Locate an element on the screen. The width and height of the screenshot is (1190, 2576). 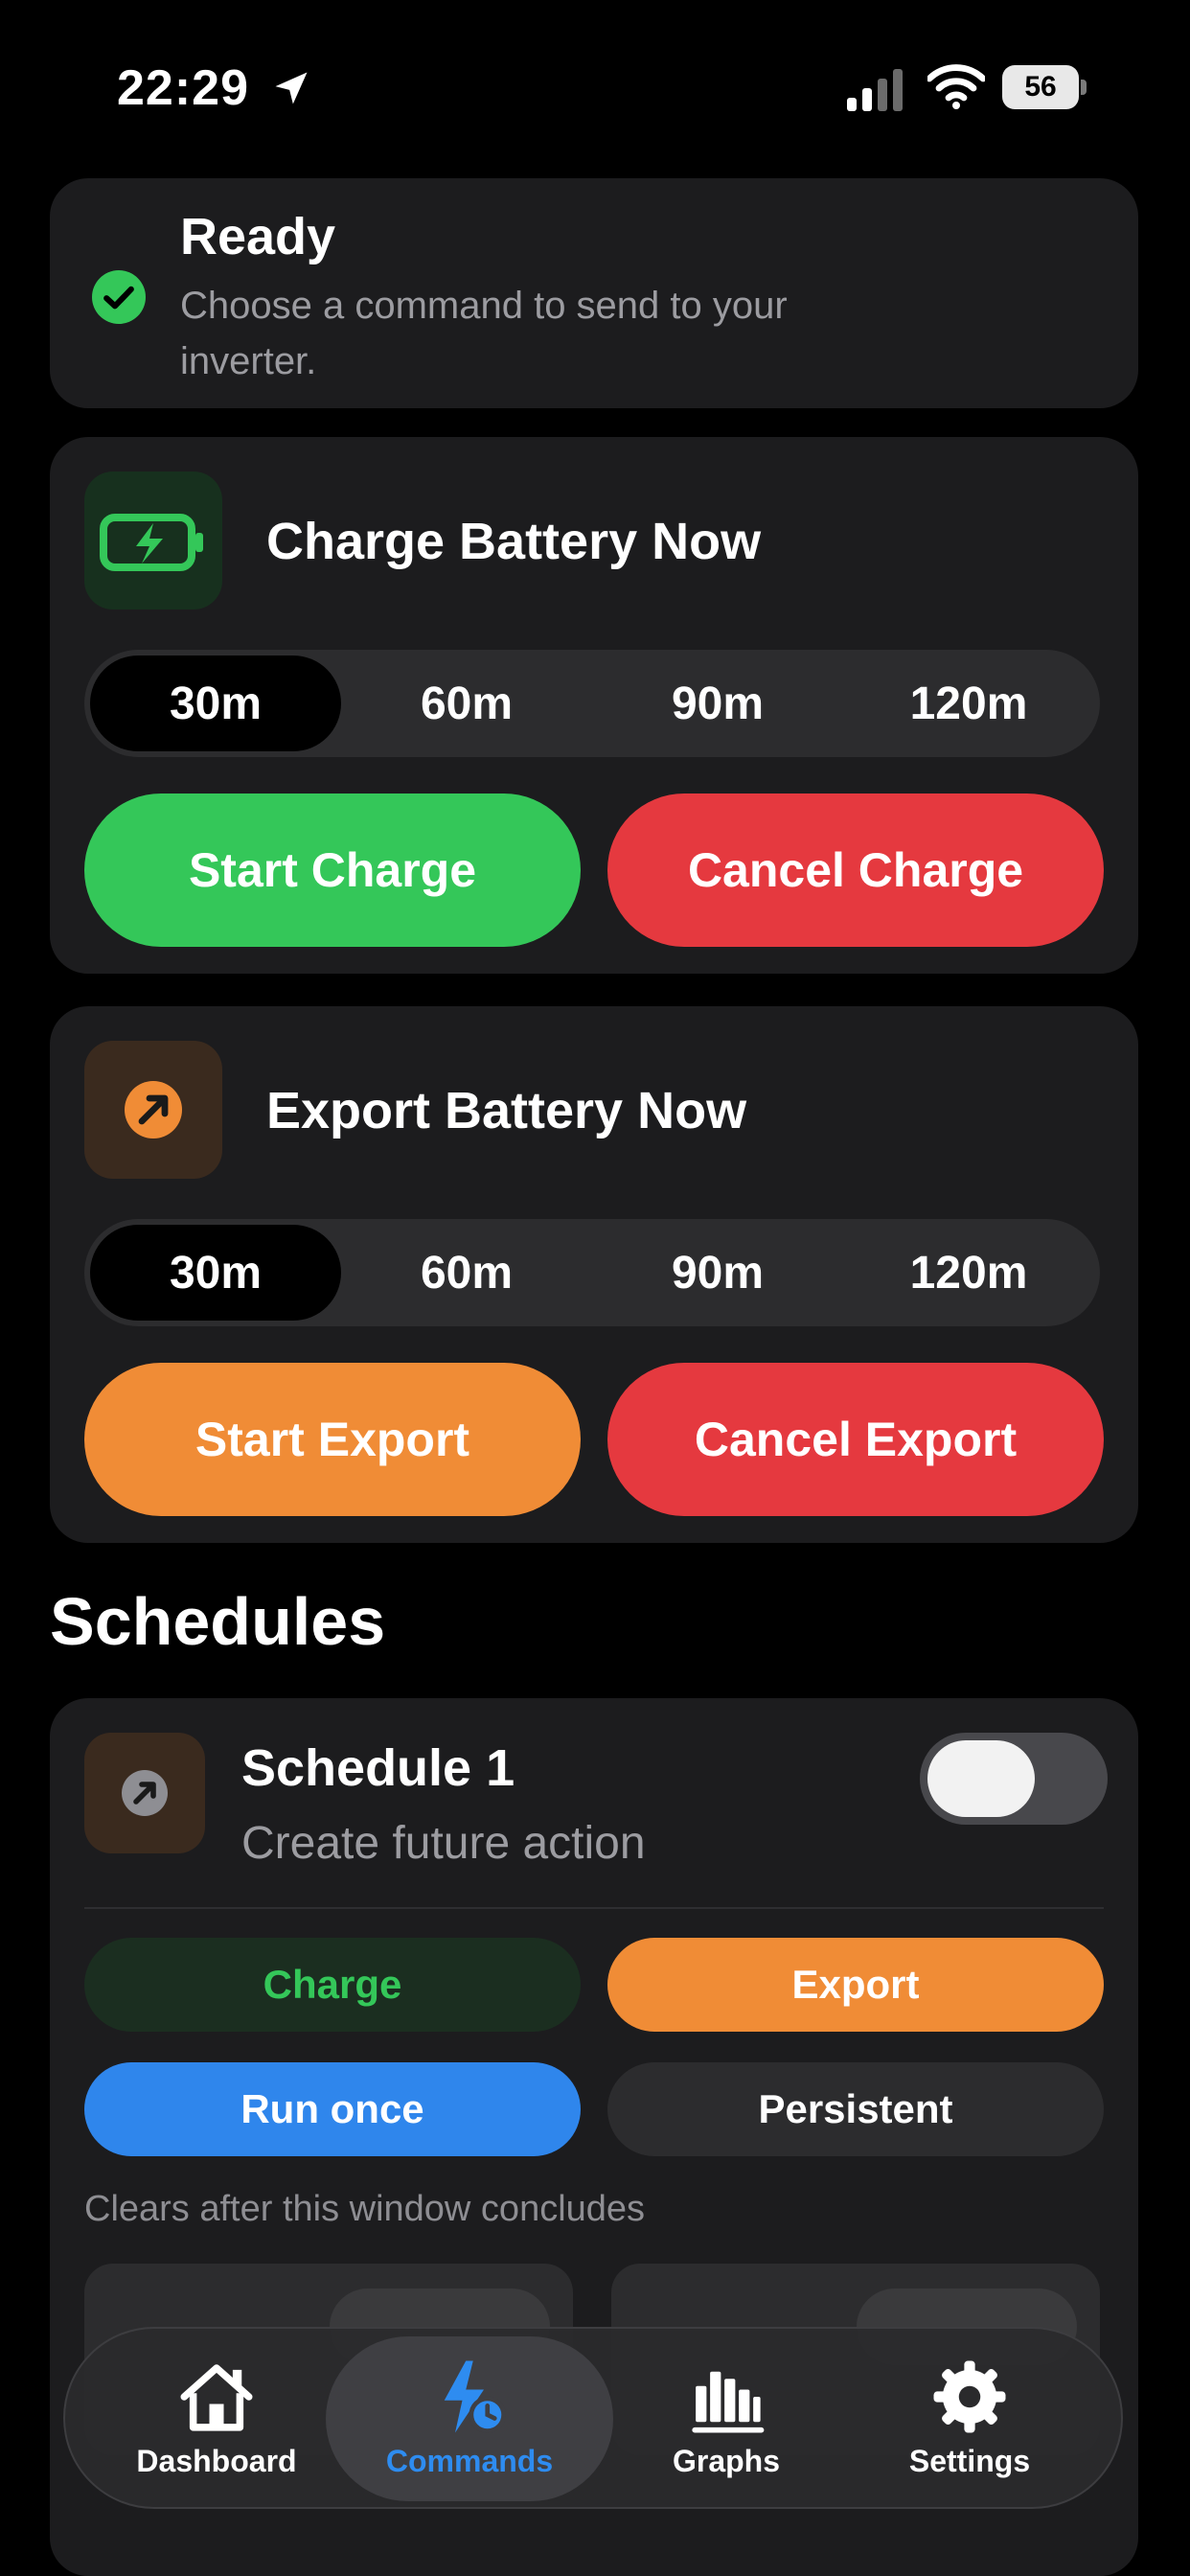
tab-dashboard: Dashboard is located at coordinates (217, 2418).